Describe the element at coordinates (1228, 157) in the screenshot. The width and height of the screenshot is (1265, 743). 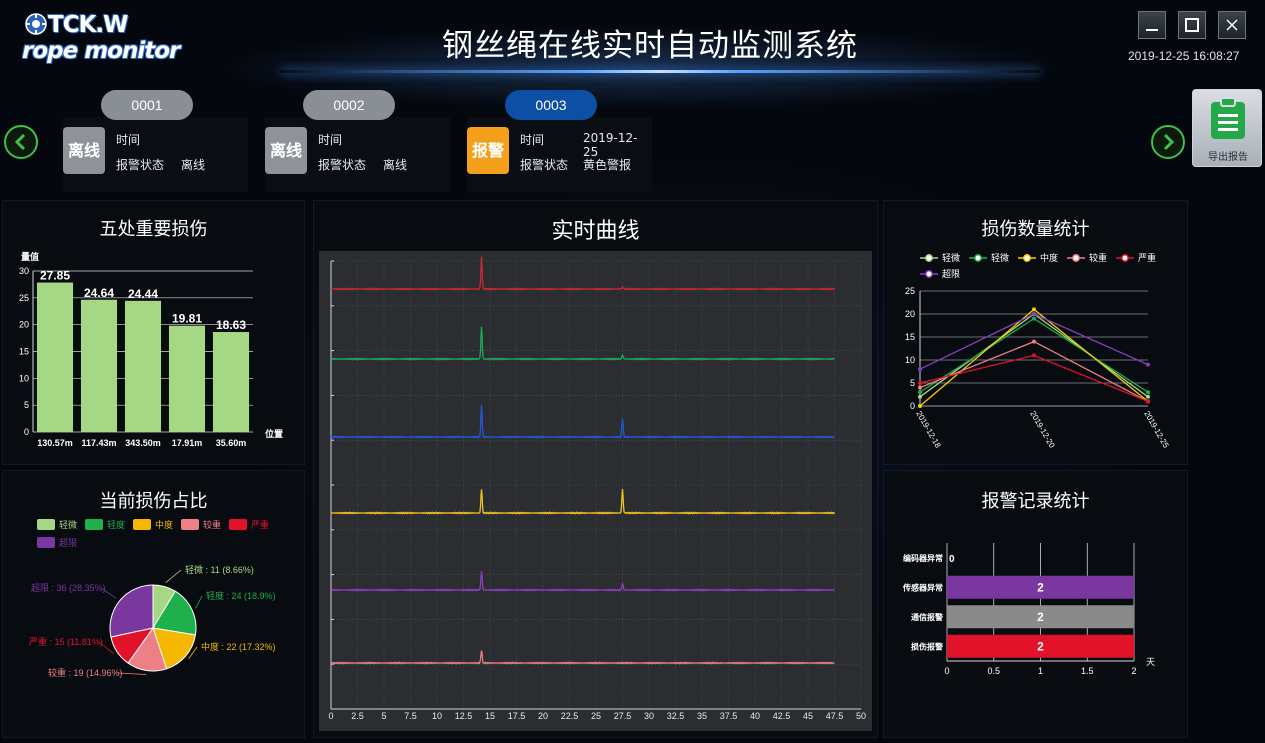
I see `export-label: 导出报告` at that location.